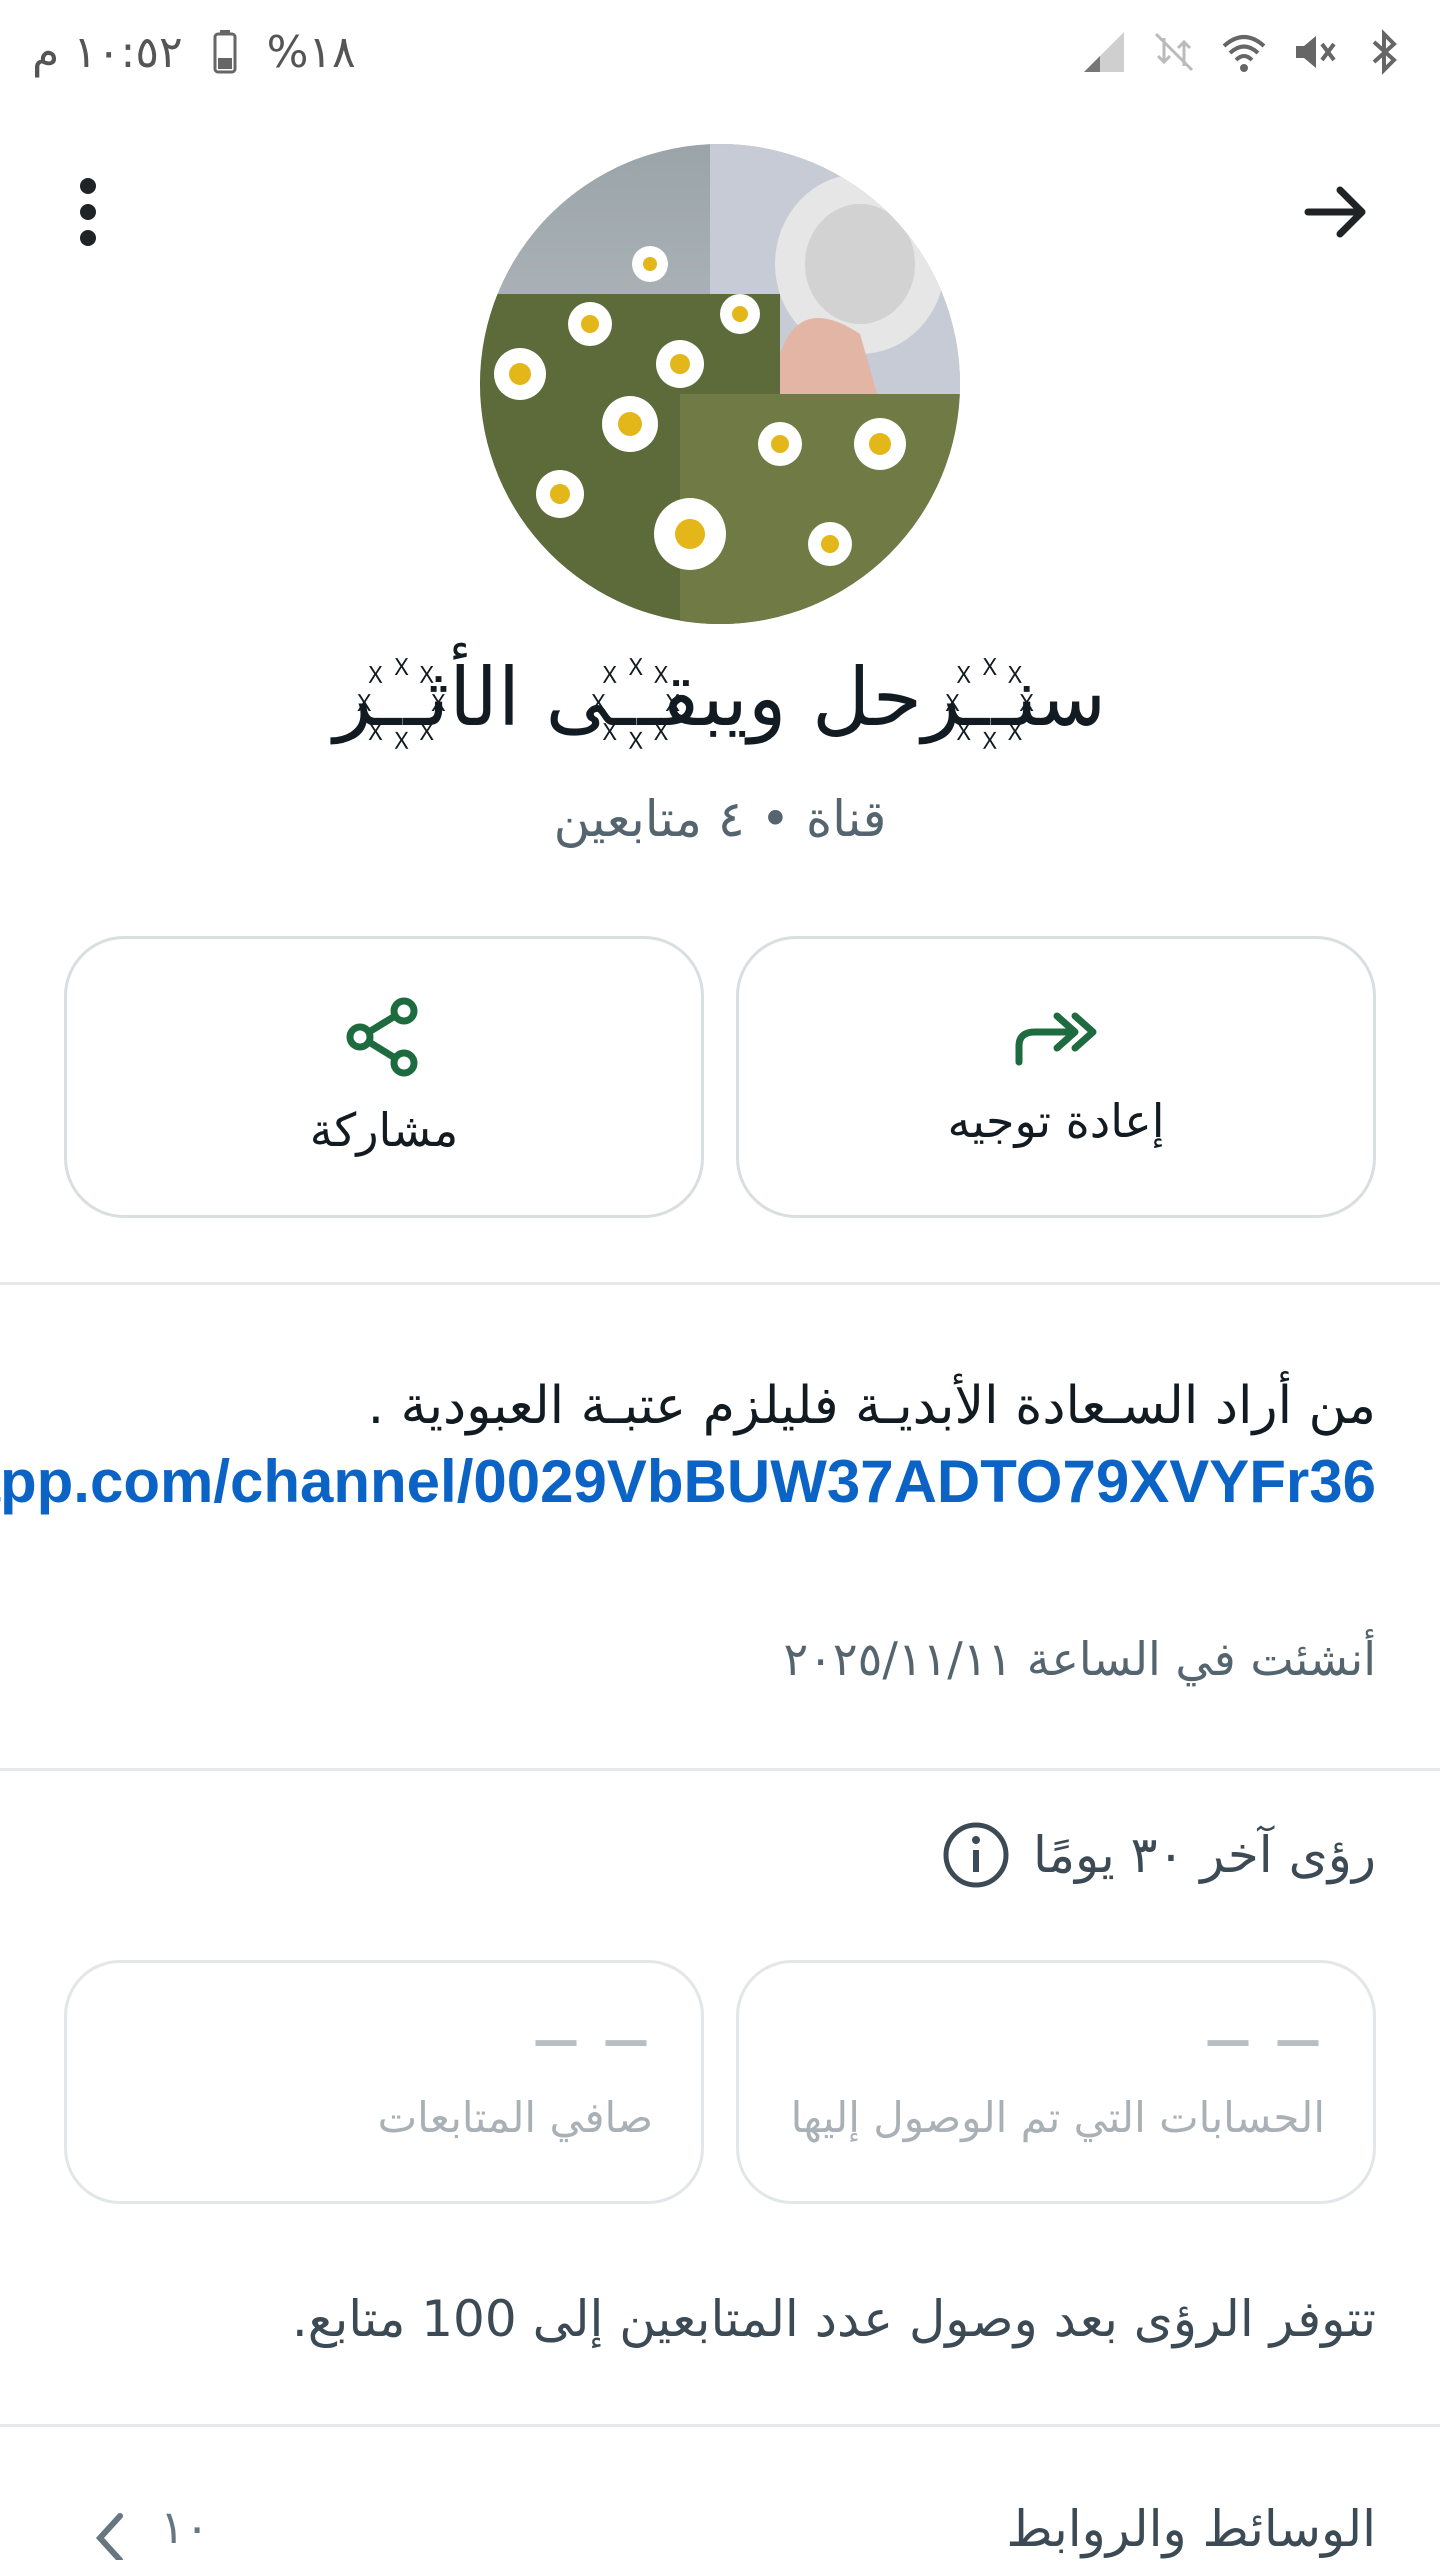 This screenshot has width=1440, height=2560. I want to click on share-button: مشاركة, so click(384, 1077).